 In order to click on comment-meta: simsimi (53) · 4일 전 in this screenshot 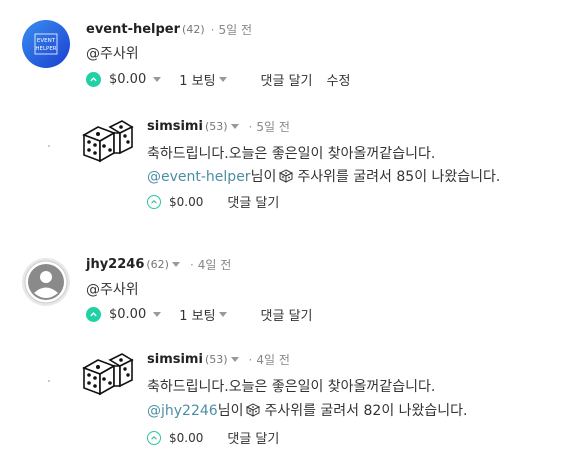, I will do `click(218, 359)`.